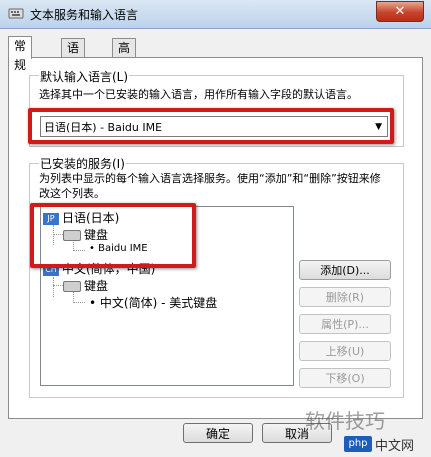 Image resolution: width=431 pixels, height=457 pixels. I want to click on tab-advanced-key-settings: 高级键设置, so click(124, 84).